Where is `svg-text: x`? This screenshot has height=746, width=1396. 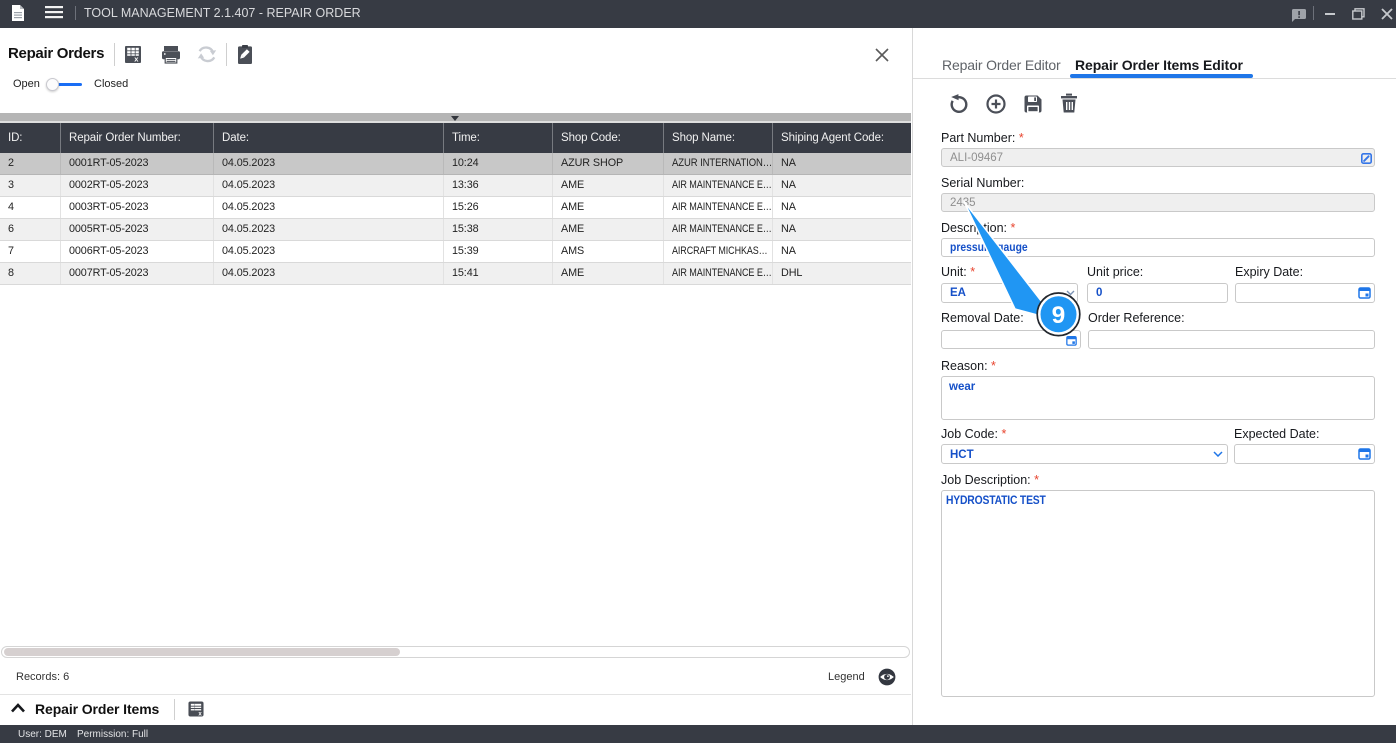
svg-text: x is located at coordinates (200, 713).